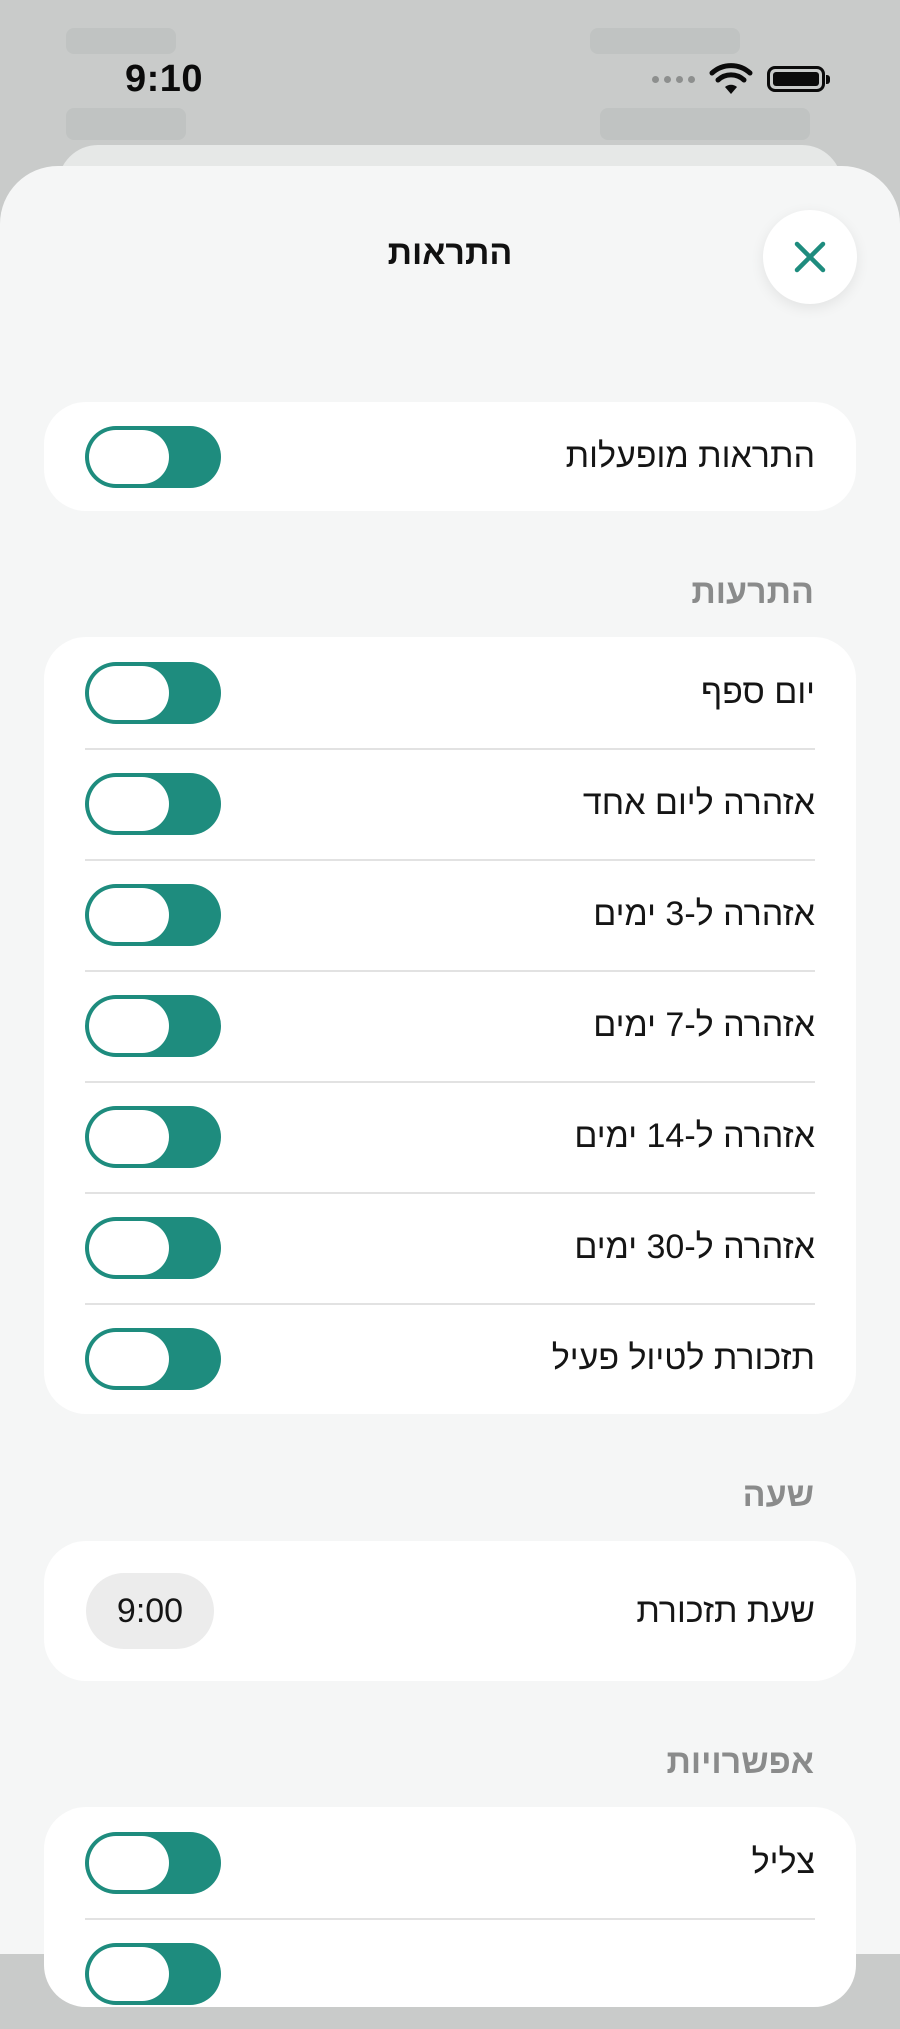 The image size is (900, 2029). Describe the element at coordinates (778, 1495) in the screenshot. I see `section-header-time: שעה` at that location.